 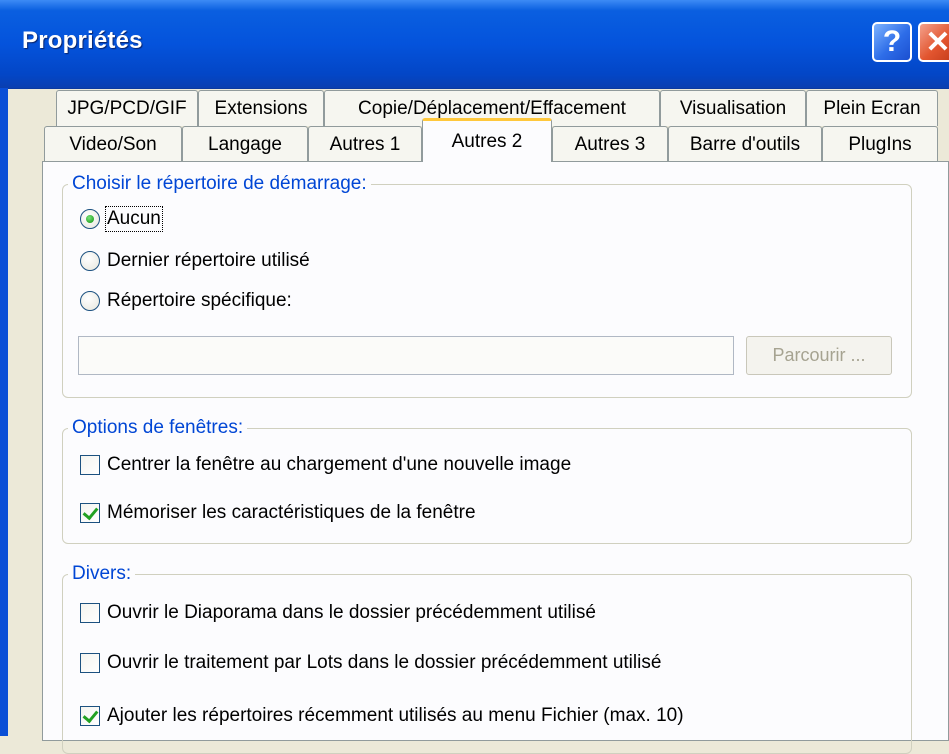 What do you see at coordinates (733, 108) in the screenshot?
I see `tab-visualisation: Visualisation` at bounding box center [733, 108].